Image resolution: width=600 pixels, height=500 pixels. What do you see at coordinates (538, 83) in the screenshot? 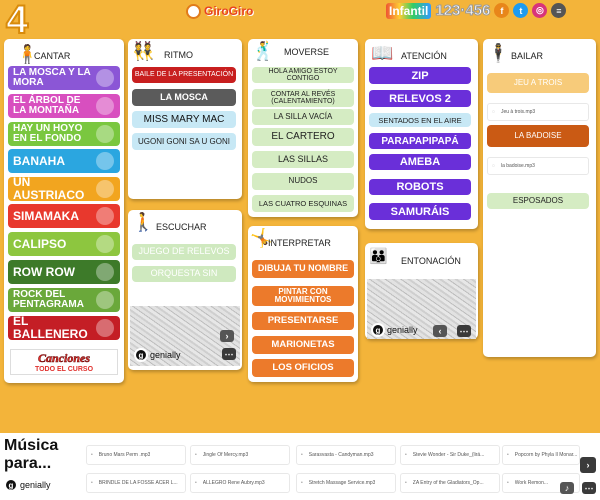
I see `bailar-item-jeu-a-trois: JEU A TROIS` at bounding box center [538, 83].